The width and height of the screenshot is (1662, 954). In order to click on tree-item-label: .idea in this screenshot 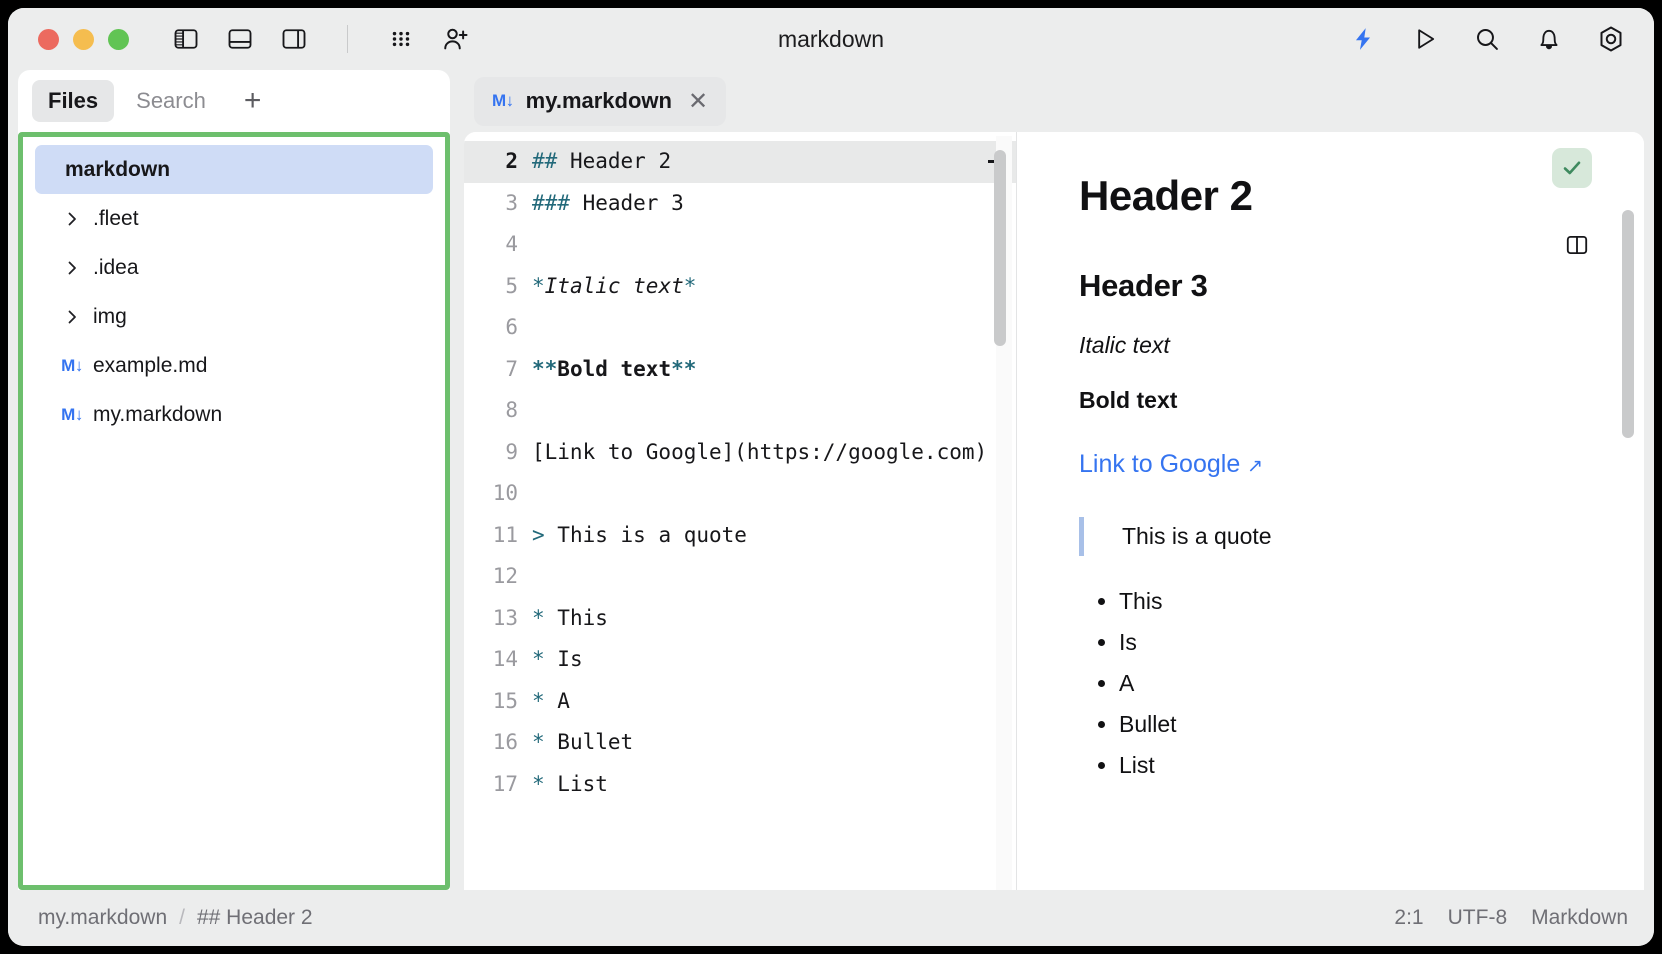, I will do `click(116, 267)`.